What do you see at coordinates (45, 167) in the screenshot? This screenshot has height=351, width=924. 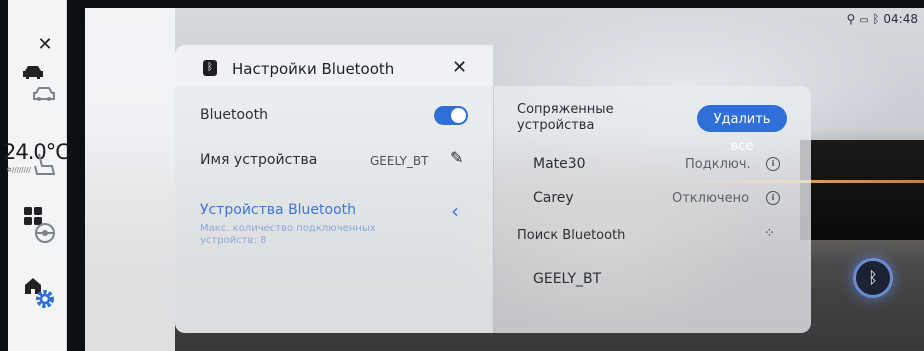 I see `seat-icon` at bounding box center [45, 167].